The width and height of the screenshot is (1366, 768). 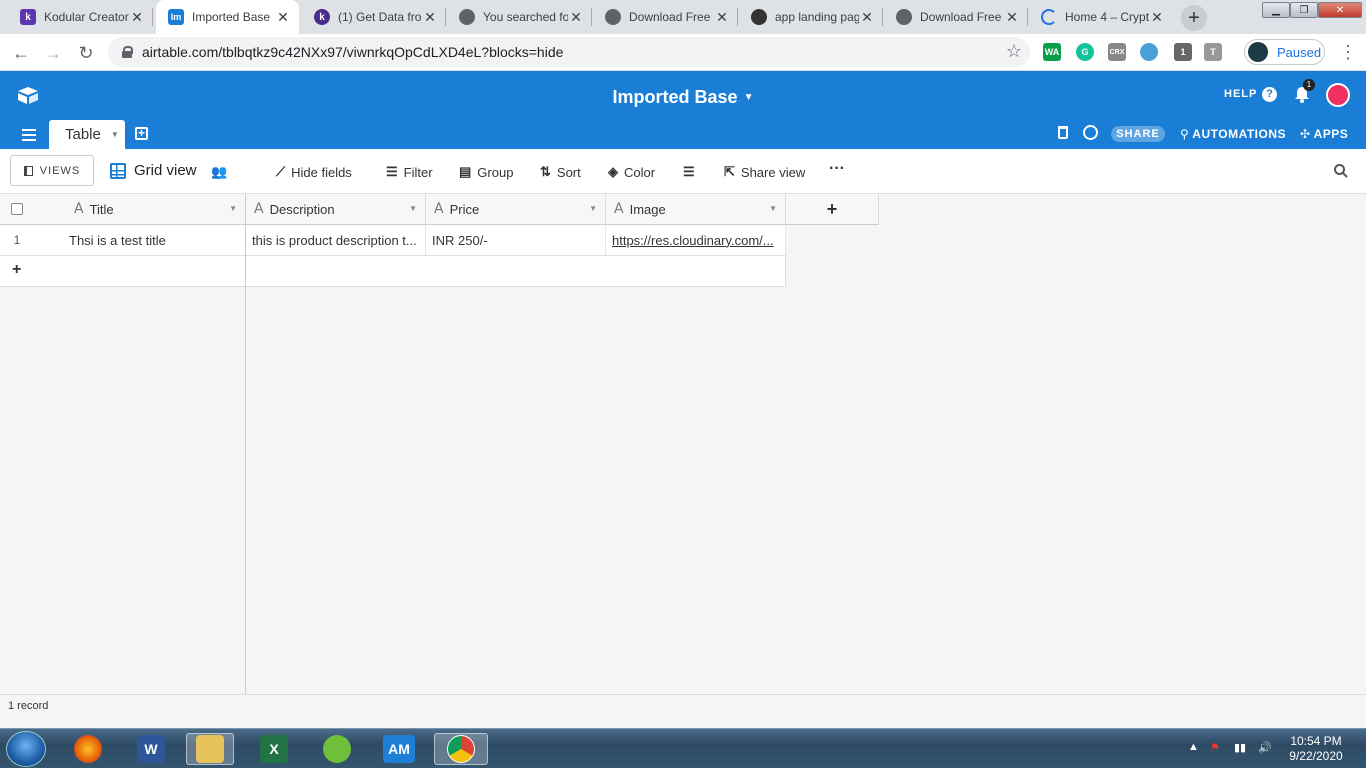 I want to click on firefox-taskbar-icon, so click(x=88, y=749).